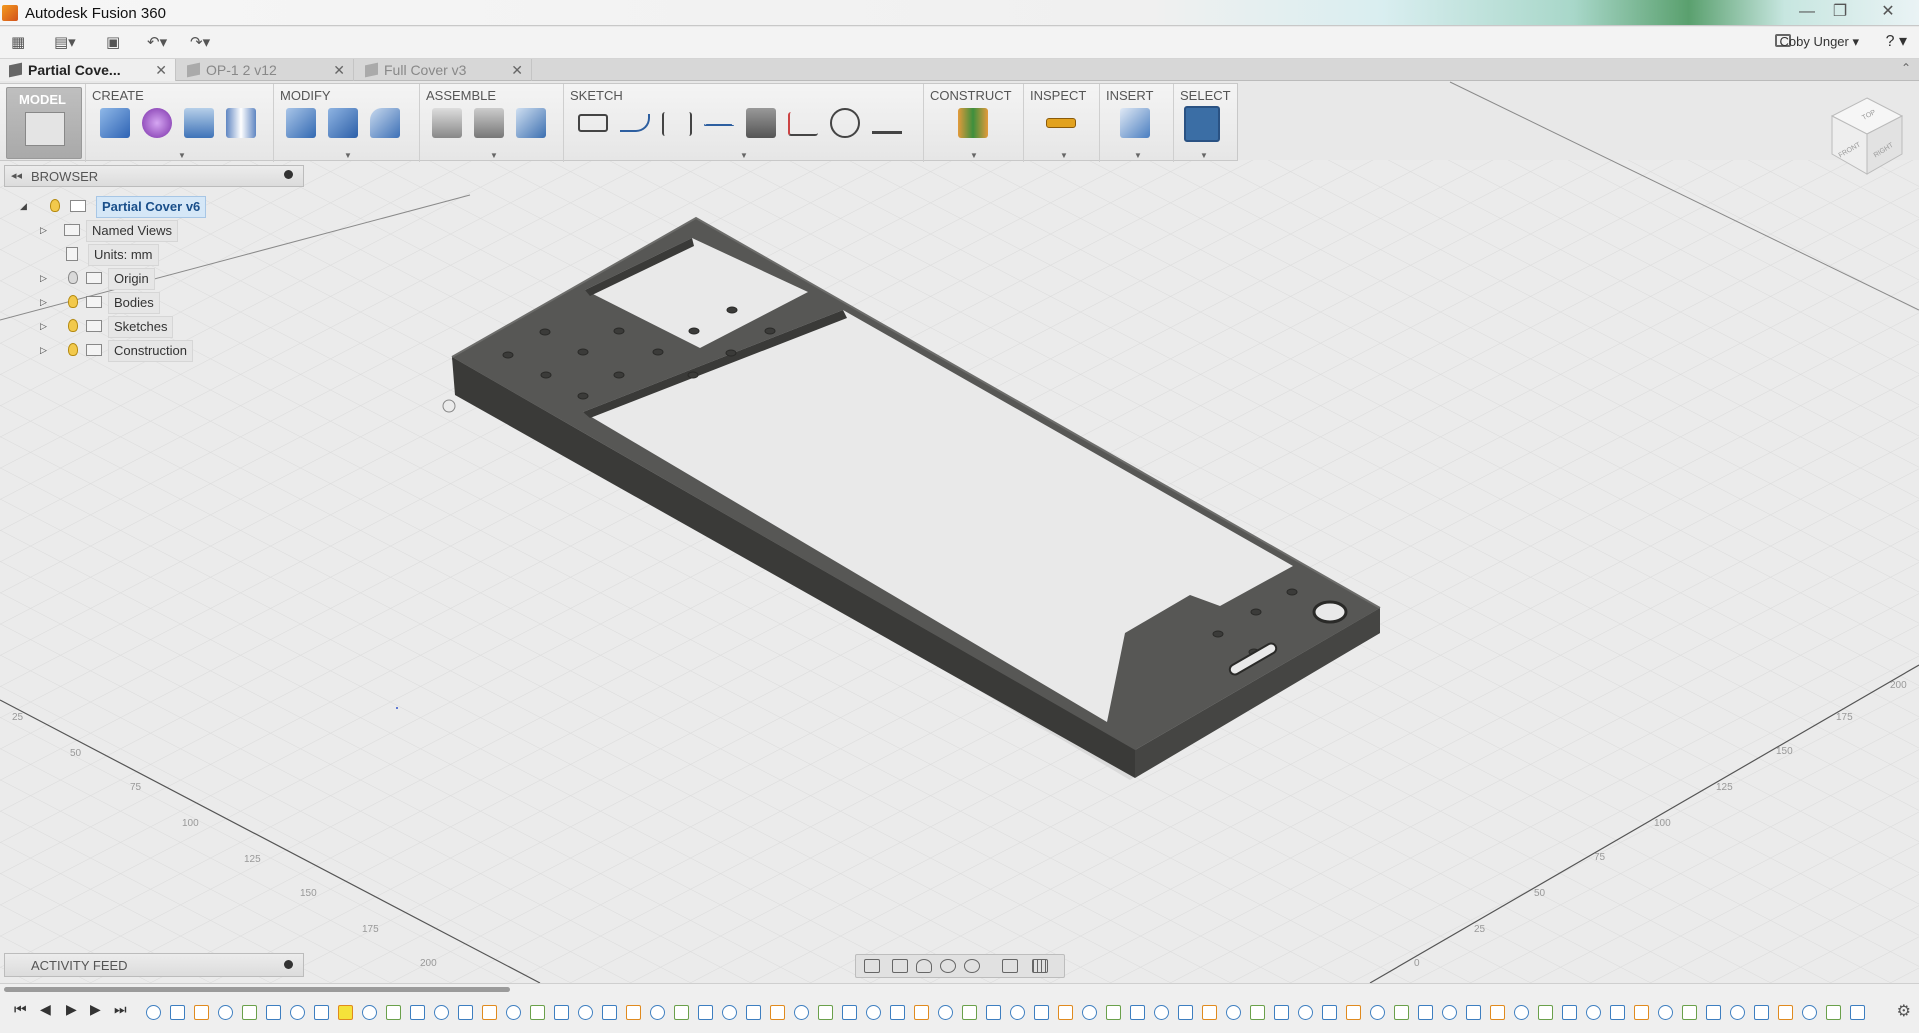 The height and width of the screenshot is (1033, 1919). What do you see at coordinates (1006, 1014) in the screenshot?
I see `timeline-features` at bounding box center [1006, 1014].